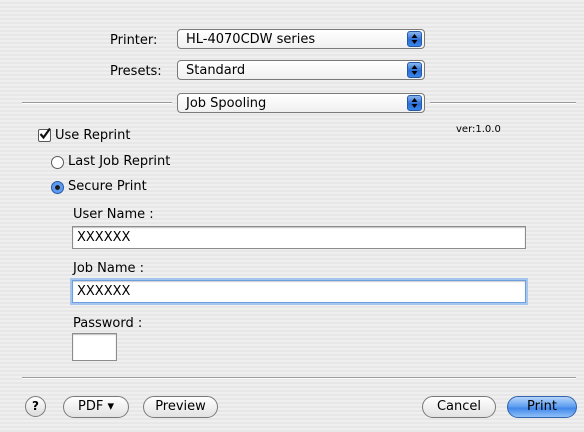 Image resolution: width=584 pixels, height=432 pixels. What do you see at coordinates (180, 407) in the screenshot?
I see `preview-button: Preview` at bounding box center [180, 407].